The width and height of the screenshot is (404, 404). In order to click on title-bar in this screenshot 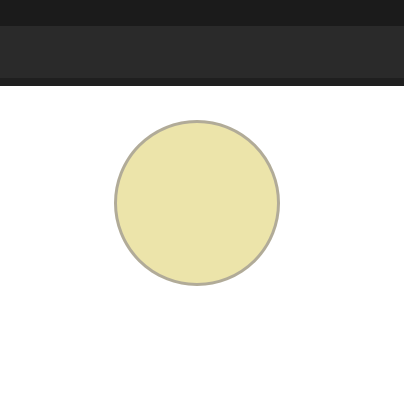, I will do `click(202, 13)`.